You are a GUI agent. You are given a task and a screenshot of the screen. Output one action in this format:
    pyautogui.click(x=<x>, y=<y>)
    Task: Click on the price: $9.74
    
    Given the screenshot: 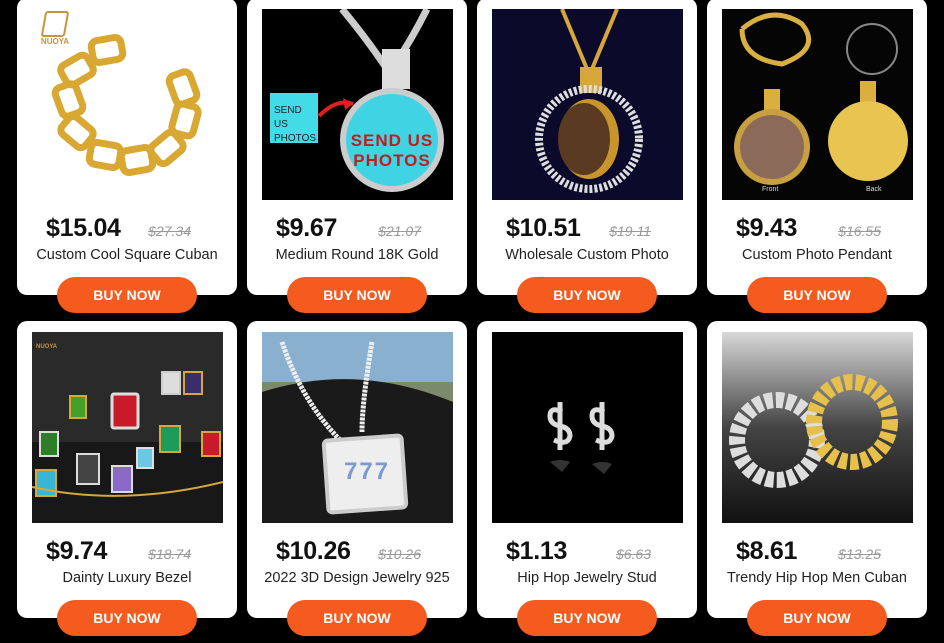 What is the action you would take?
    pyautogui.click(x=77, y=551)
    